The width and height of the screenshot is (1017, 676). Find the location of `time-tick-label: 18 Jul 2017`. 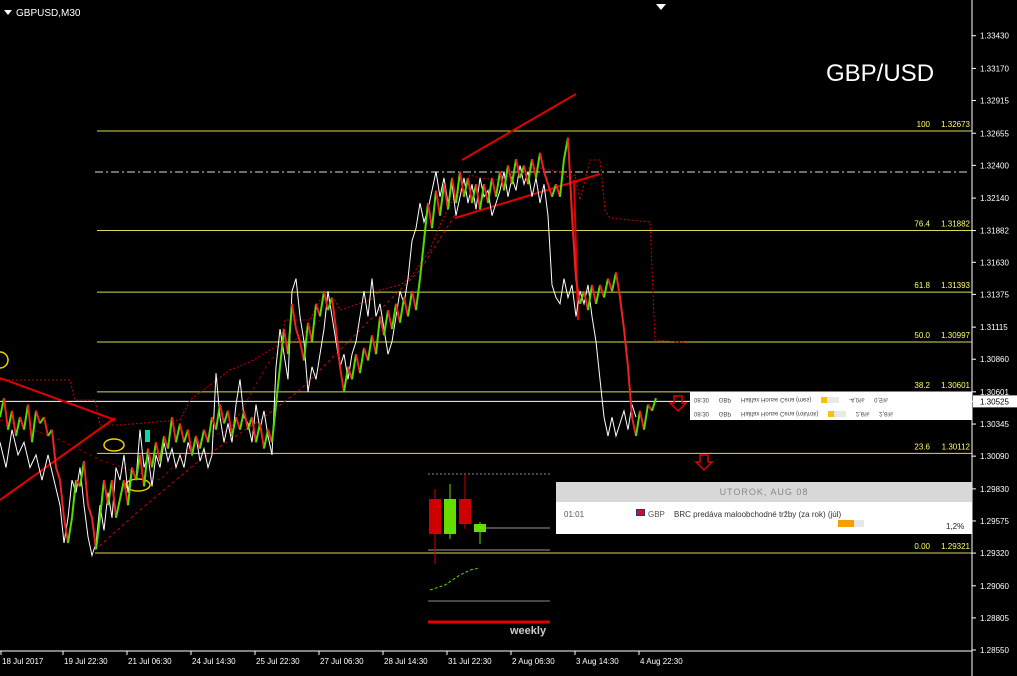

time-tick-label: 18 Jul 2017 is located at coordinates (23, 661).